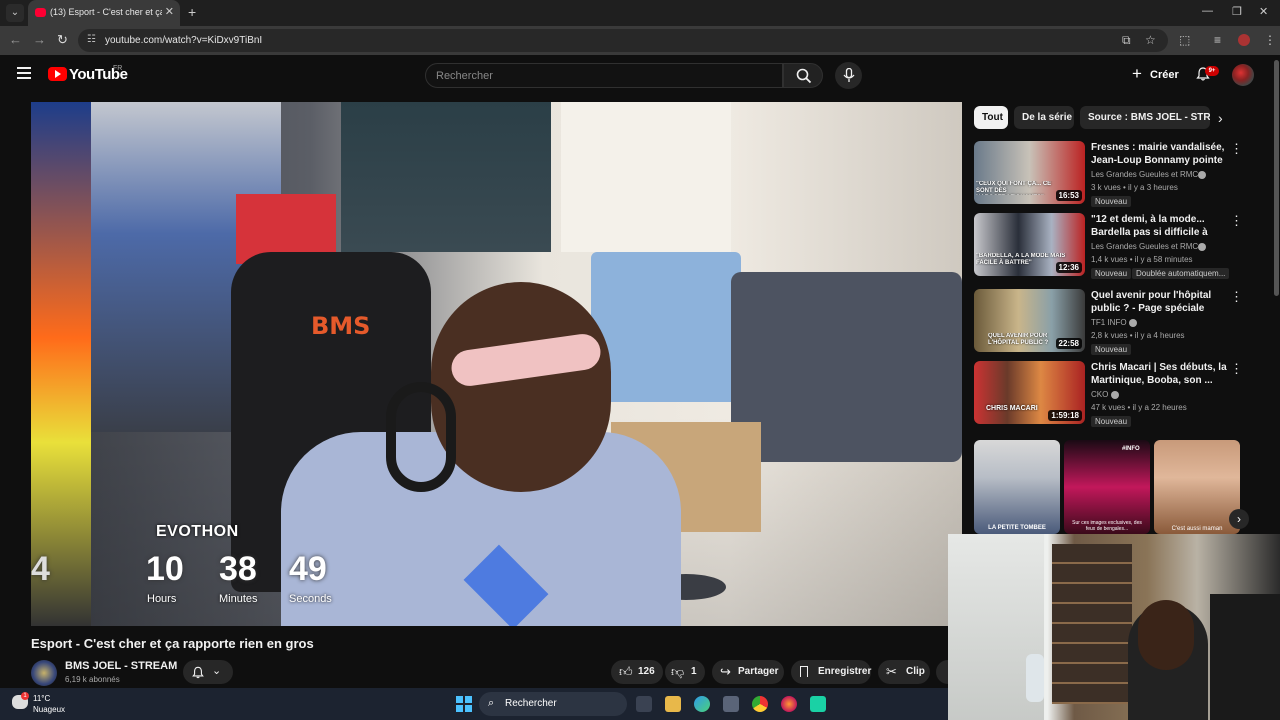 The width and height of the screenshot is (1280, 720). What do you see at coordinates (803, 75) in the screenshot?
I see `search-button` at bounding box center [803, 75].